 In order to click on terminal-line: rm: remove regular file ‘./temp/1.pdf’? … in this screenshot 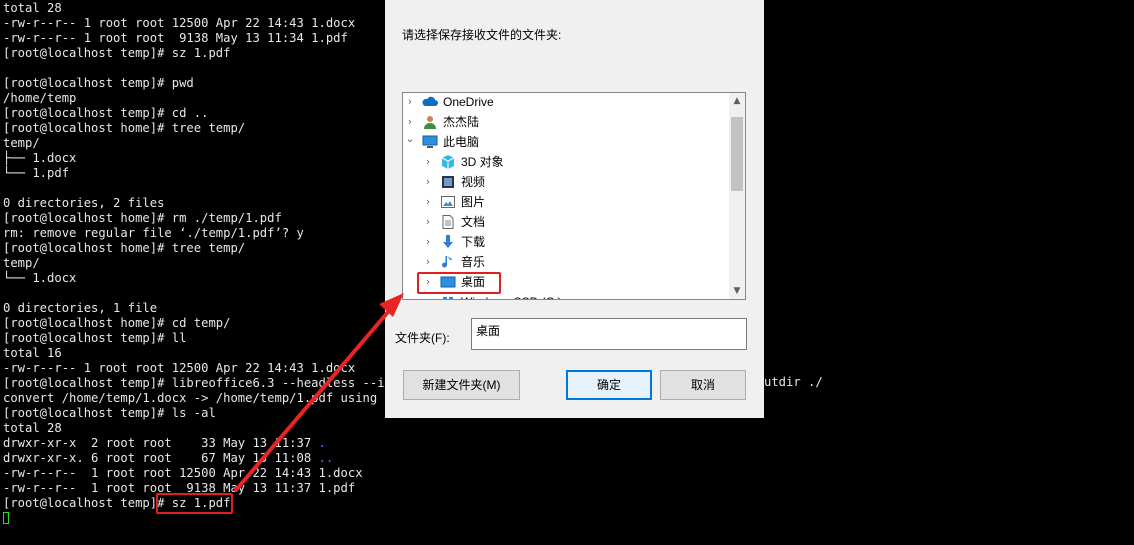, I will do `click(153, 233)`.